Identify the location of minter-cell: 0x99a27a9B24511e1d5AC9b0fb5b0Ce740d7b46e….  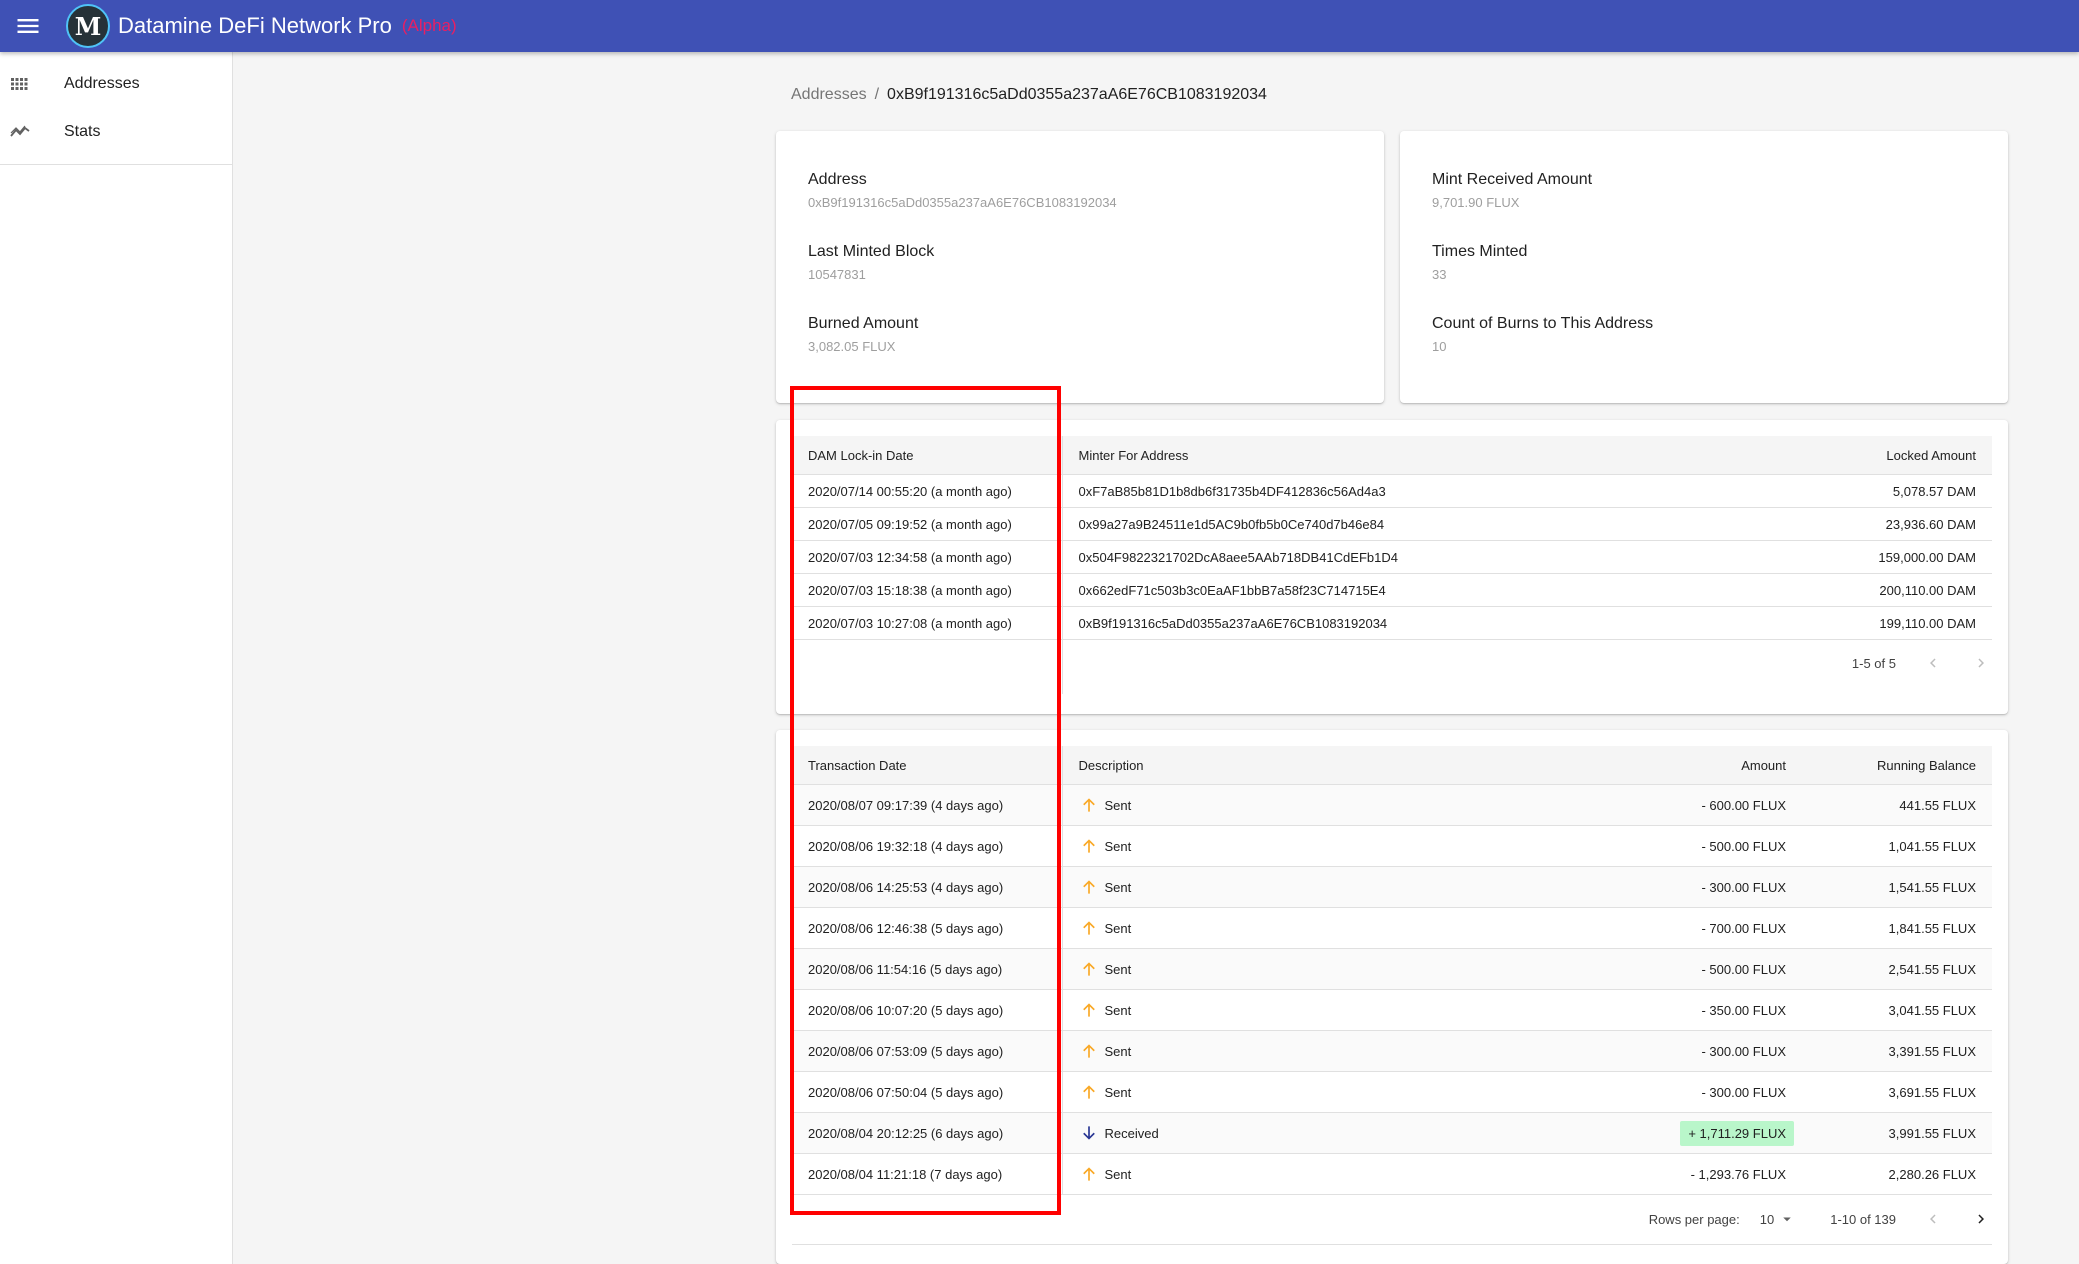
(1397, 524).